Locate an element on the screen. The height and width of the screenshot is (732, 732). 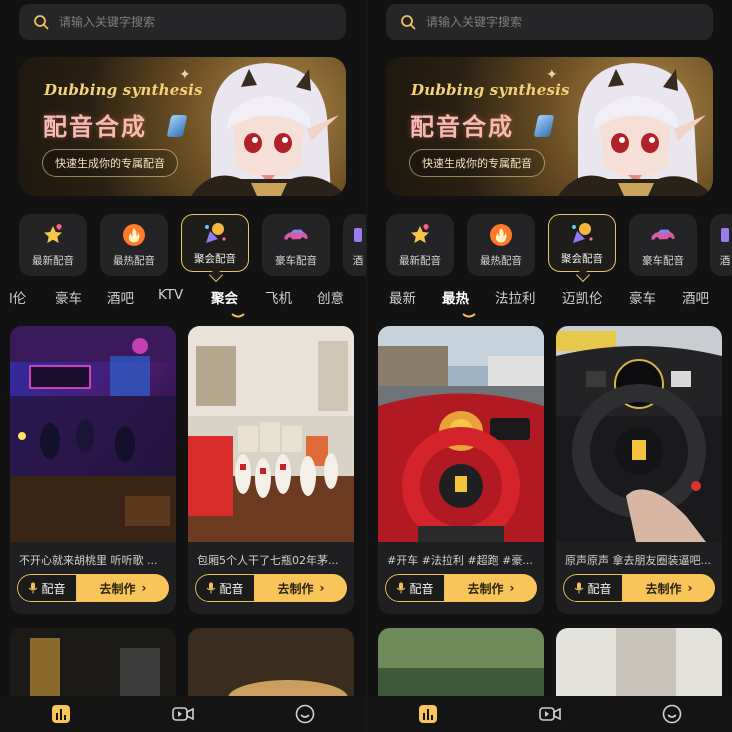
tab-creative: 创意 is located at coordinates (337, 299).